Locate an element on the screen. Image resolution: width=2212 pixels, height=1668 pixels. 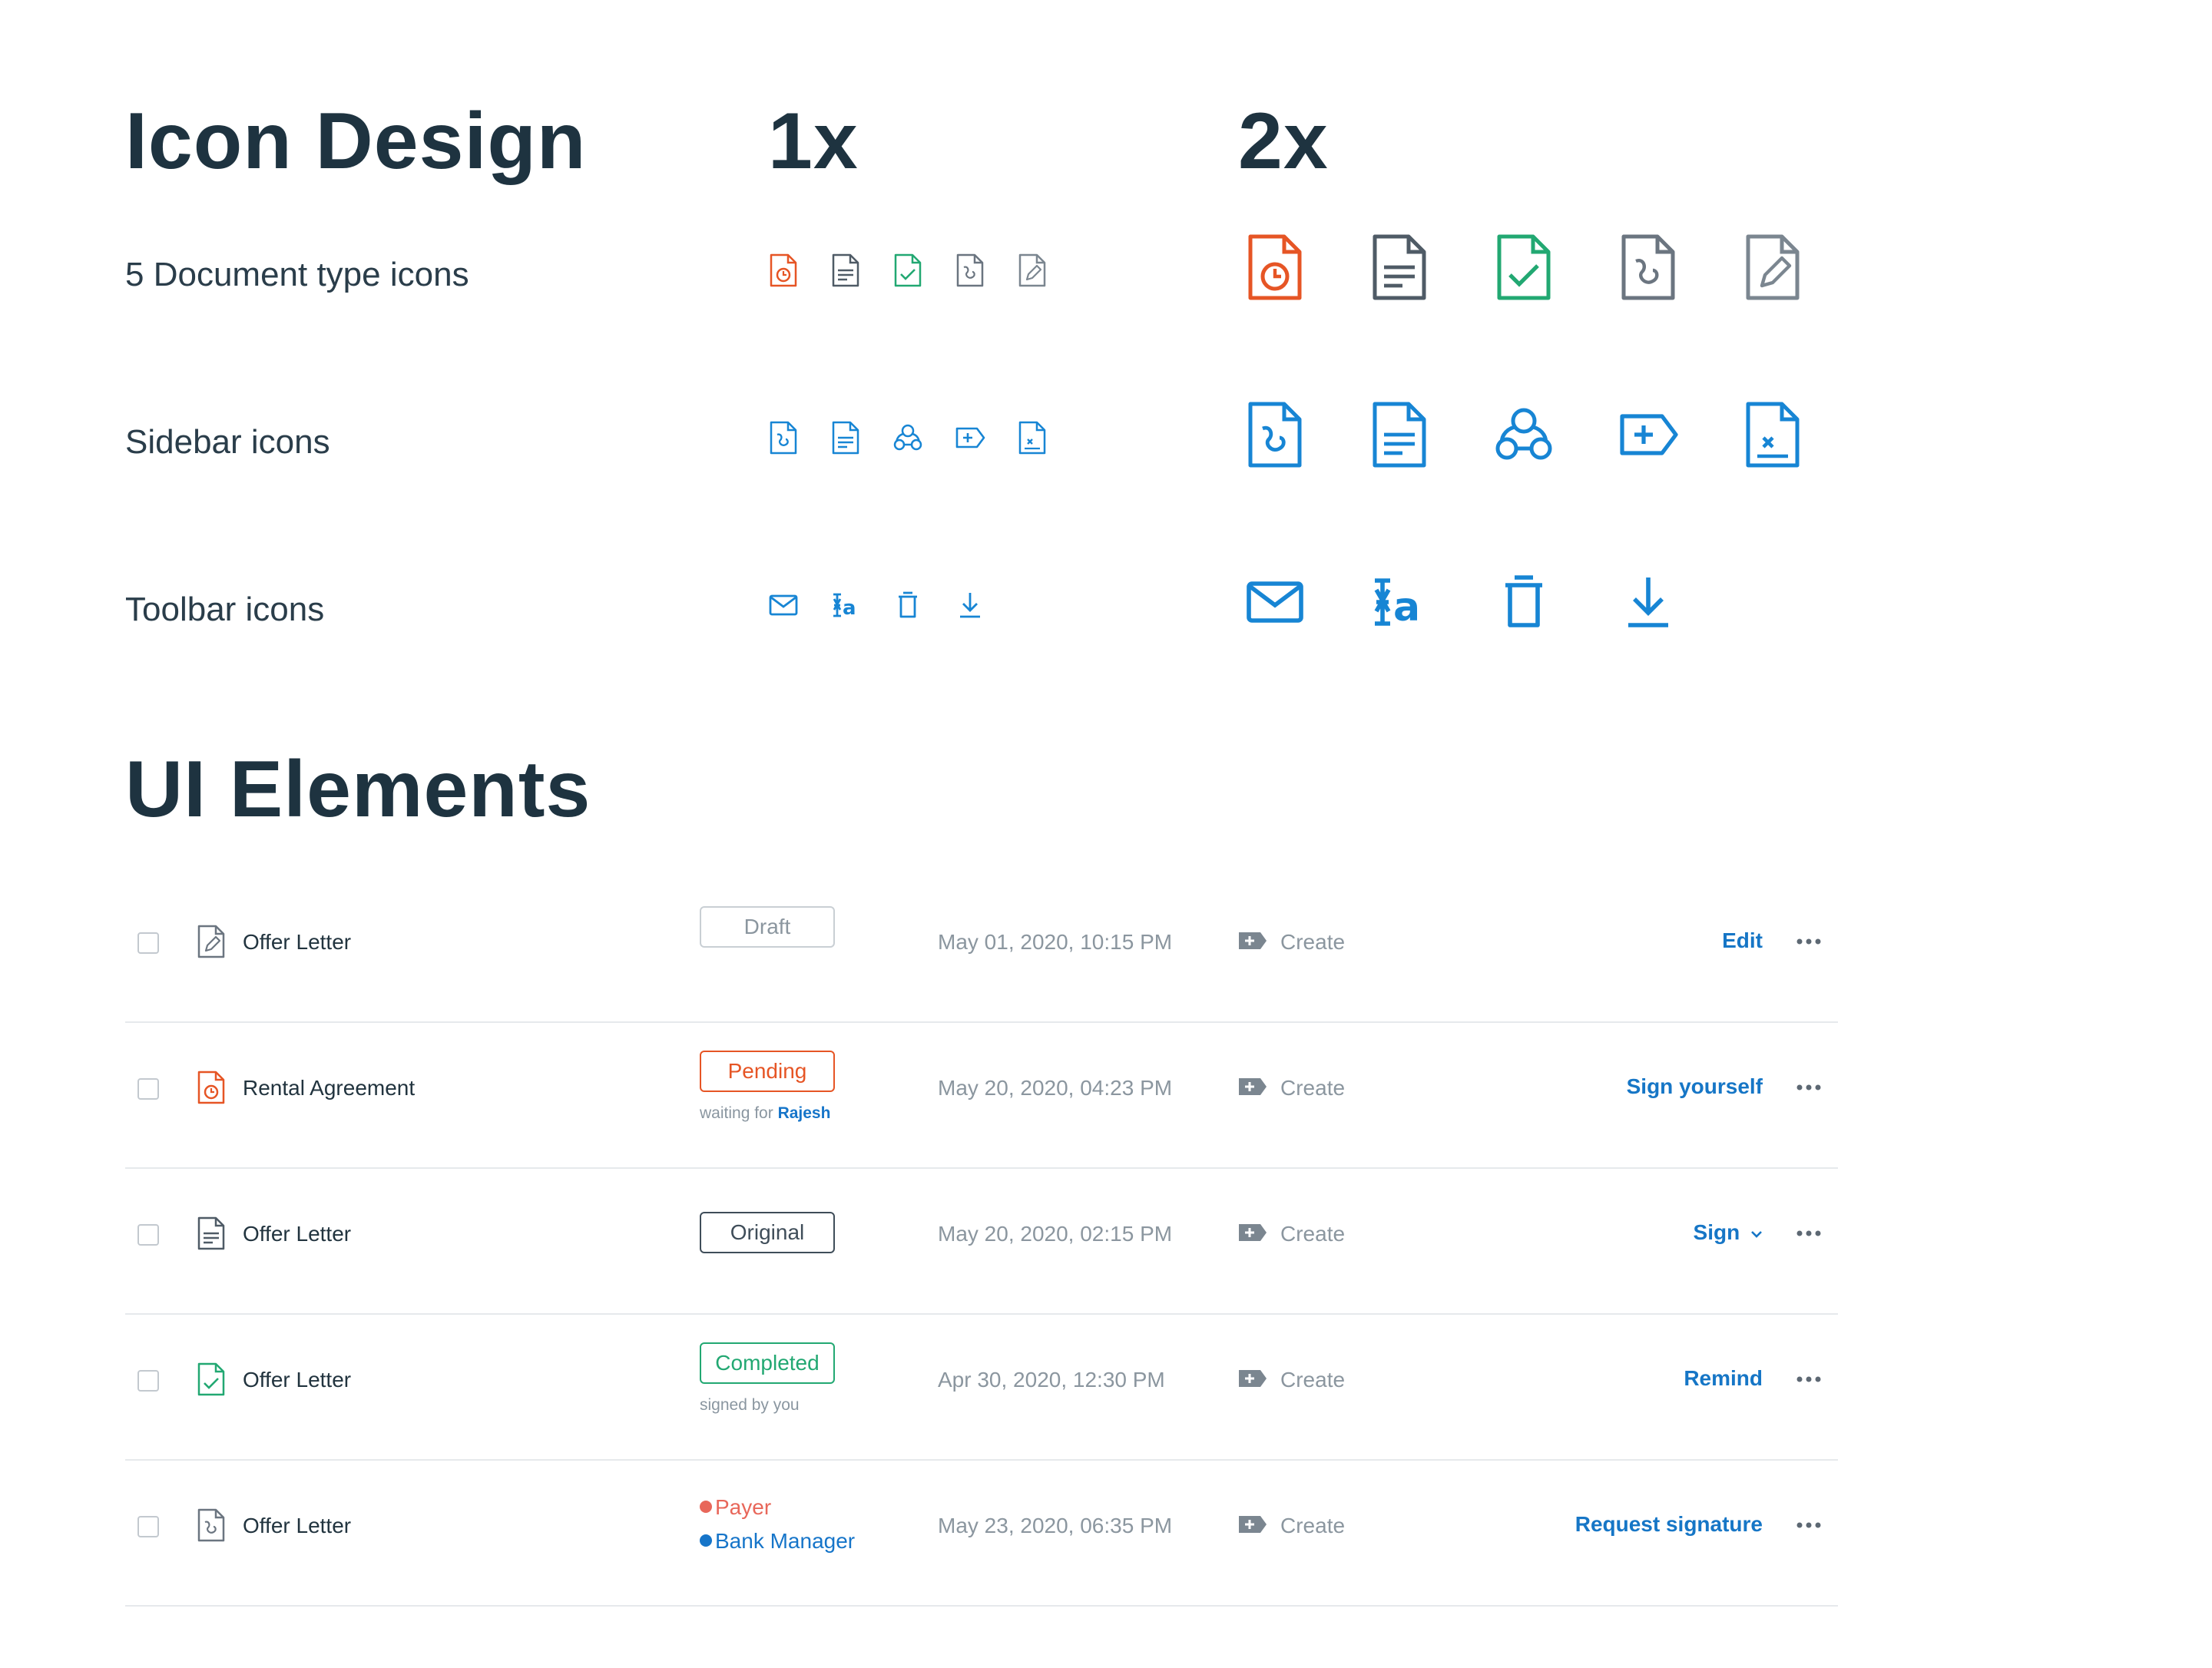
signer-bank-manager: Bank Manager is located at coordinates (778, 1541).